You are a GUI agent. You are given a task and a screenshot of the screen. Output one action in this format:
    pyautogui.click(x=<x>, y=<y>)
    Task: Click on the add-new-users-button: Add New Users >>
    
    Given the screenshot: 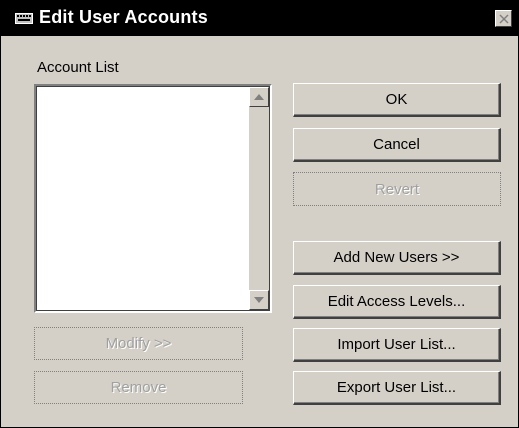 What is the action you would take?
    pyautogui.click(x=397, y=258)
    